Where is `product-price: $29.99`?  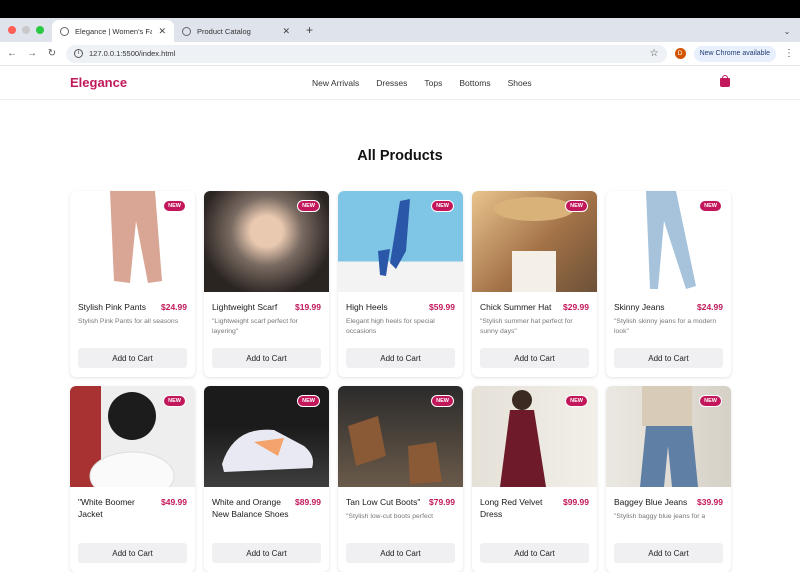
product-price: $29.99 is located at coordinates (576, 307).